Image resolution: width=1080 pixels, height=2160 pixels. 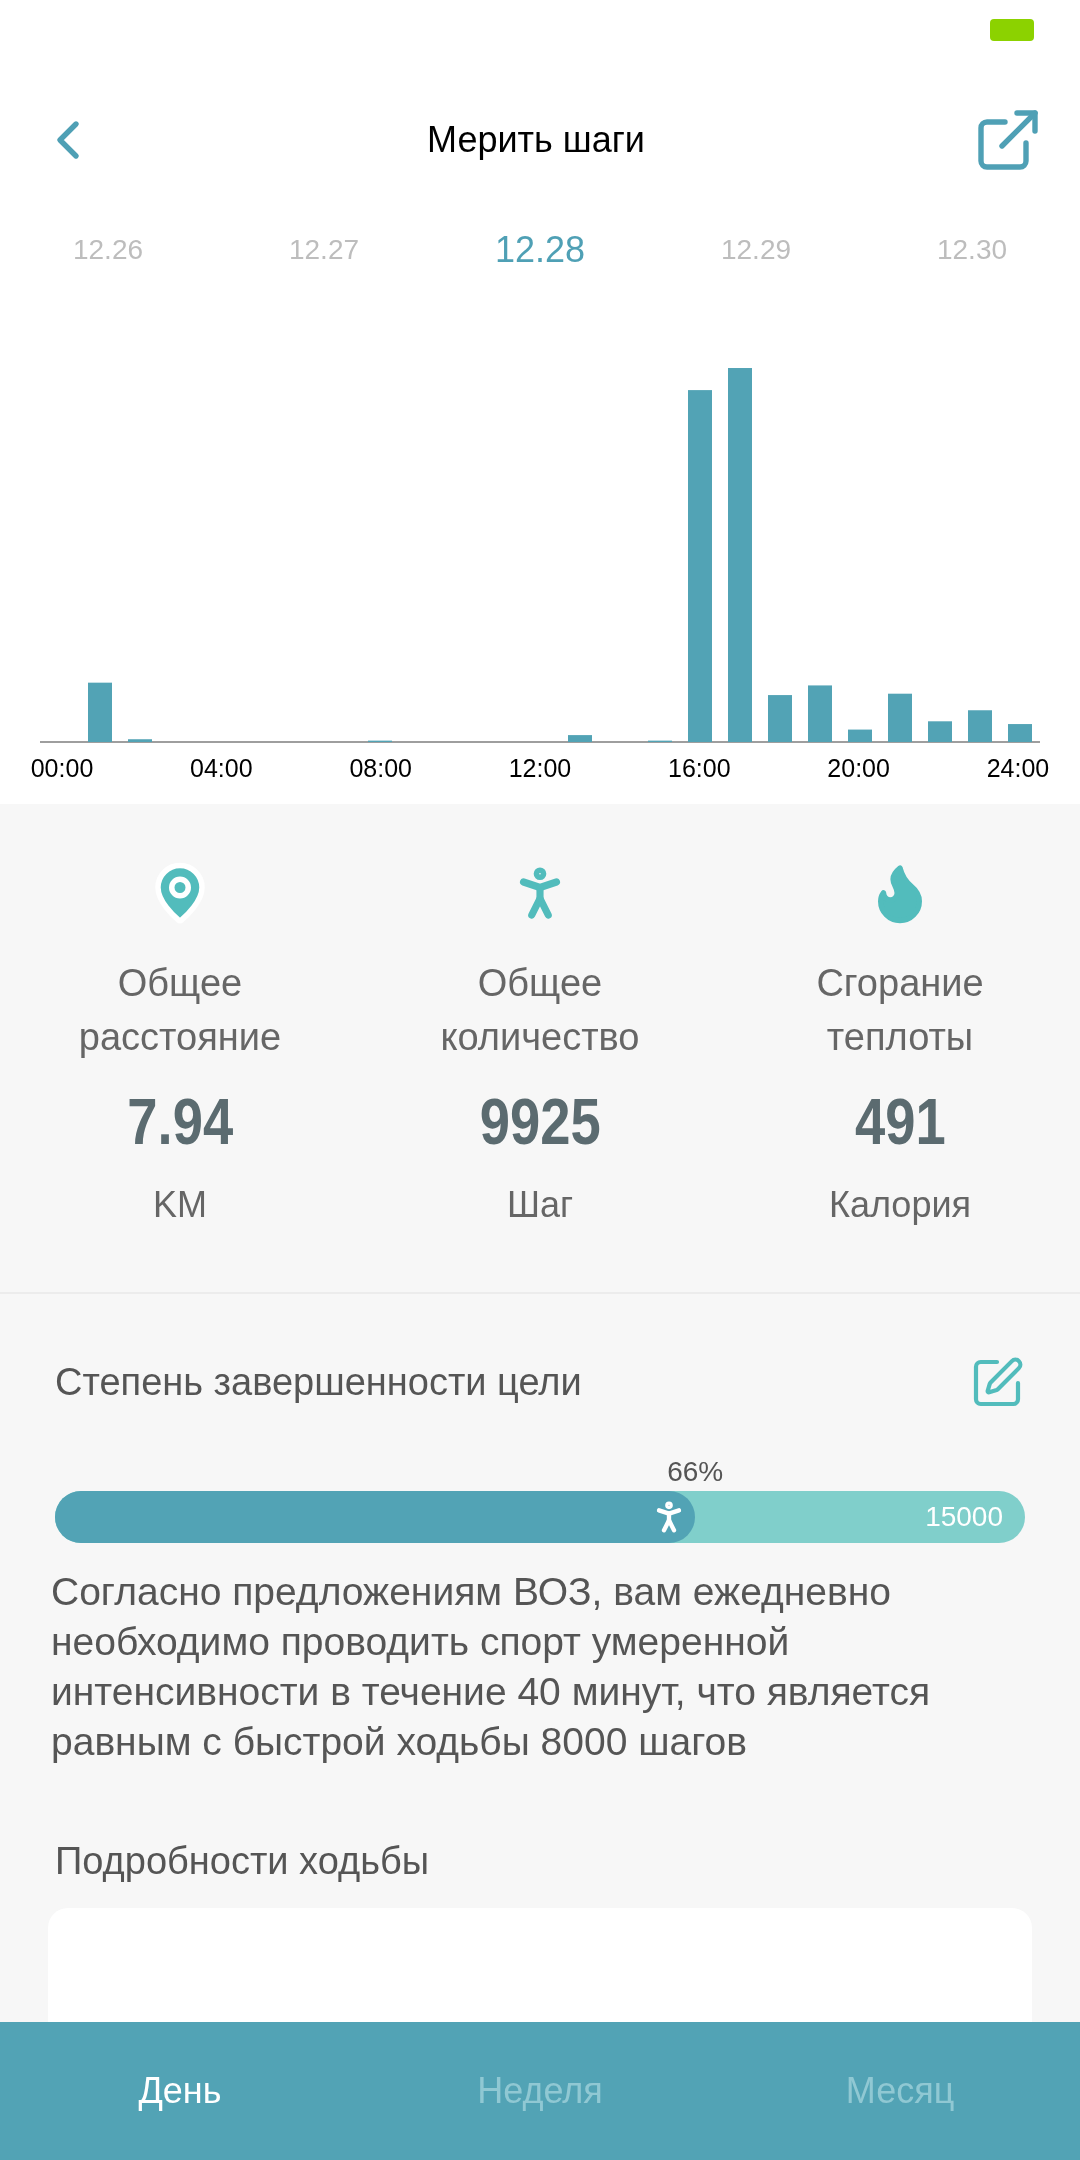 I want to click on axis-label: 20:00, so click(x=858, y=768).